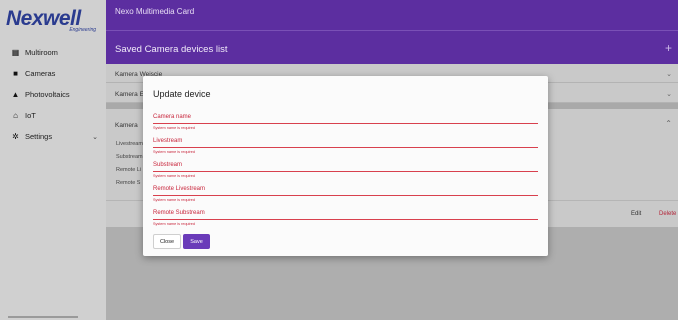 Image resolution: width=678 pixels, height=320 pixels. I want to click on logo-wordmark: Nexwell, so click(43, 18).